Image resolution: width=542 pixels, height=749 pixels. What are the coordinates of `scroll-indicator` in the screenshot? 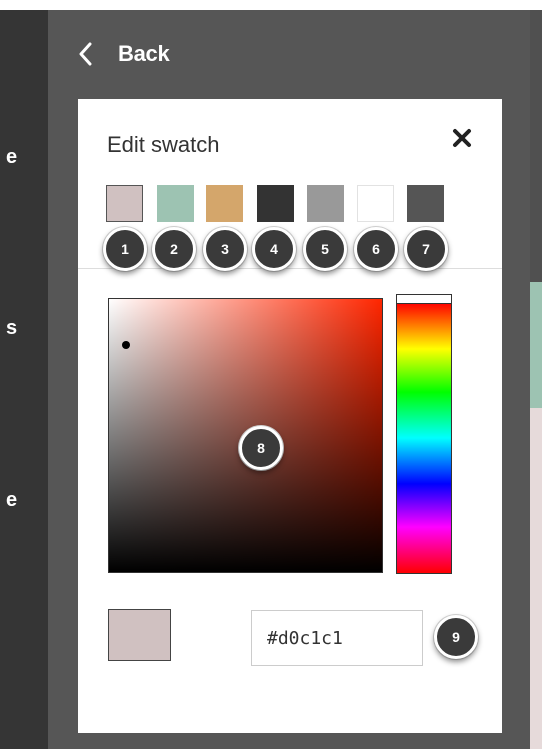 It's located at (536, 345).